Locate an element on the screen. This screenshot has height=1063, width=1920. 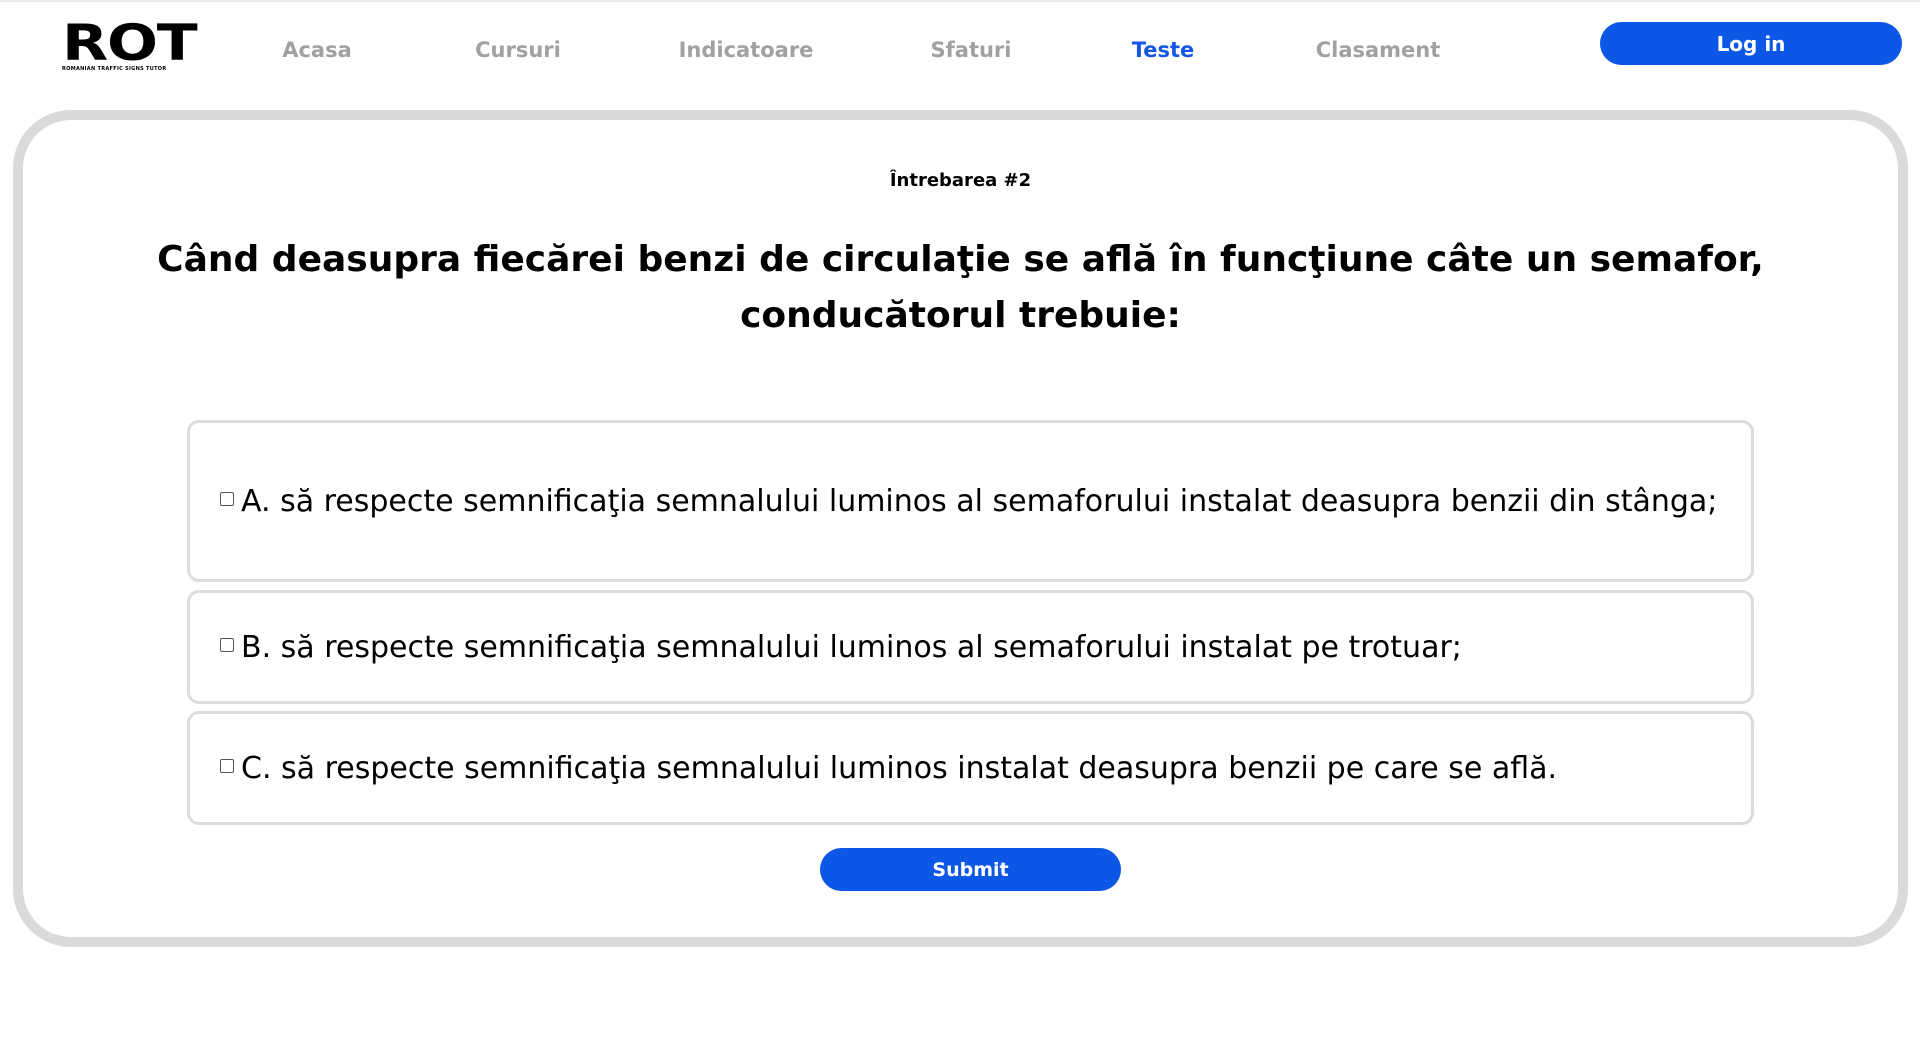
nav-link-sfaturi: Sfaturi is located at coordinates (971, 50).